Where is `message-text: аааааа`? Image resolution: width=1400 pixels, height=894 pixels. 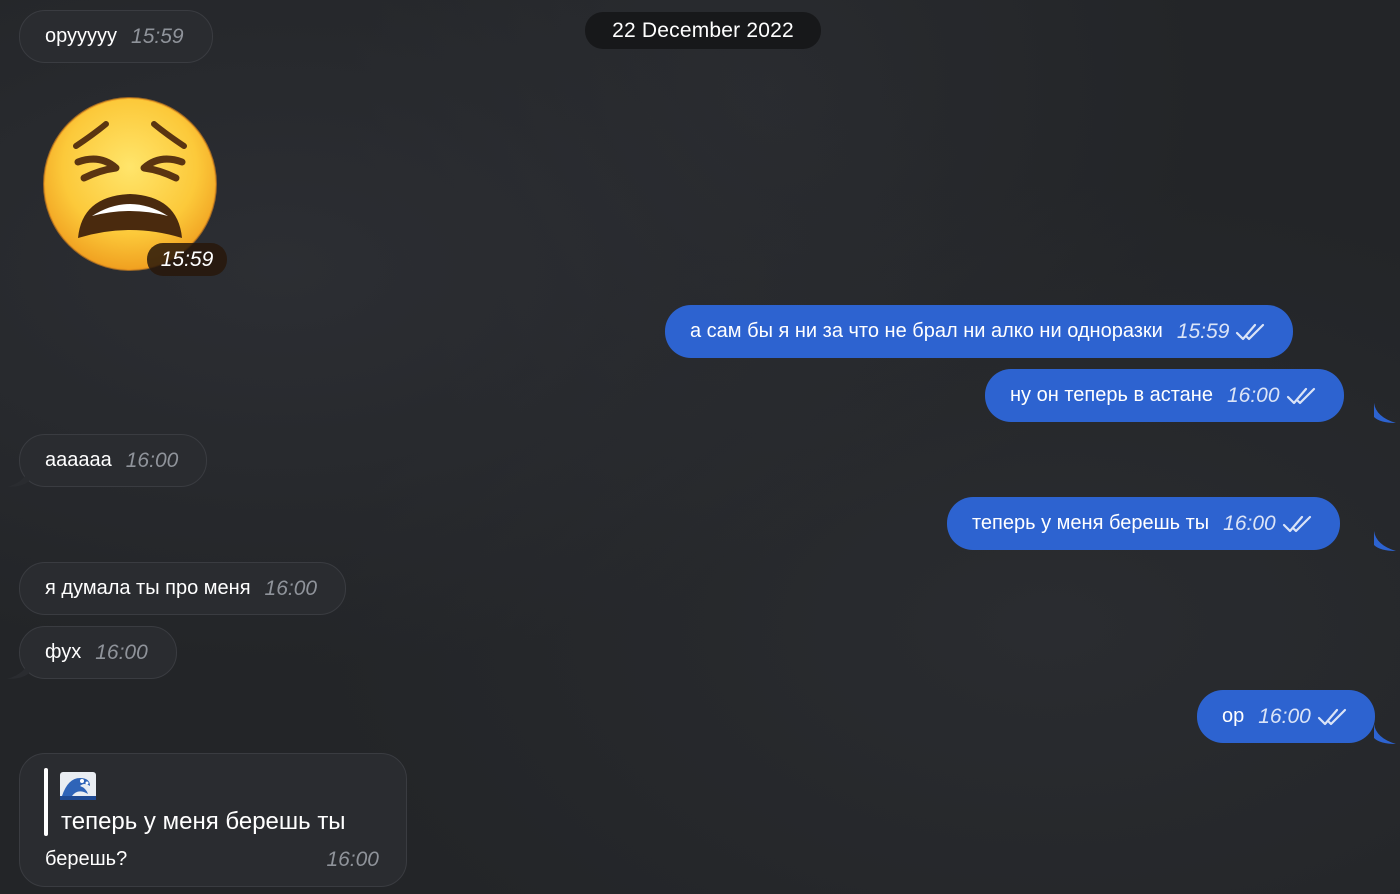
message-text: аааааа is located at coordinates (78, 460).